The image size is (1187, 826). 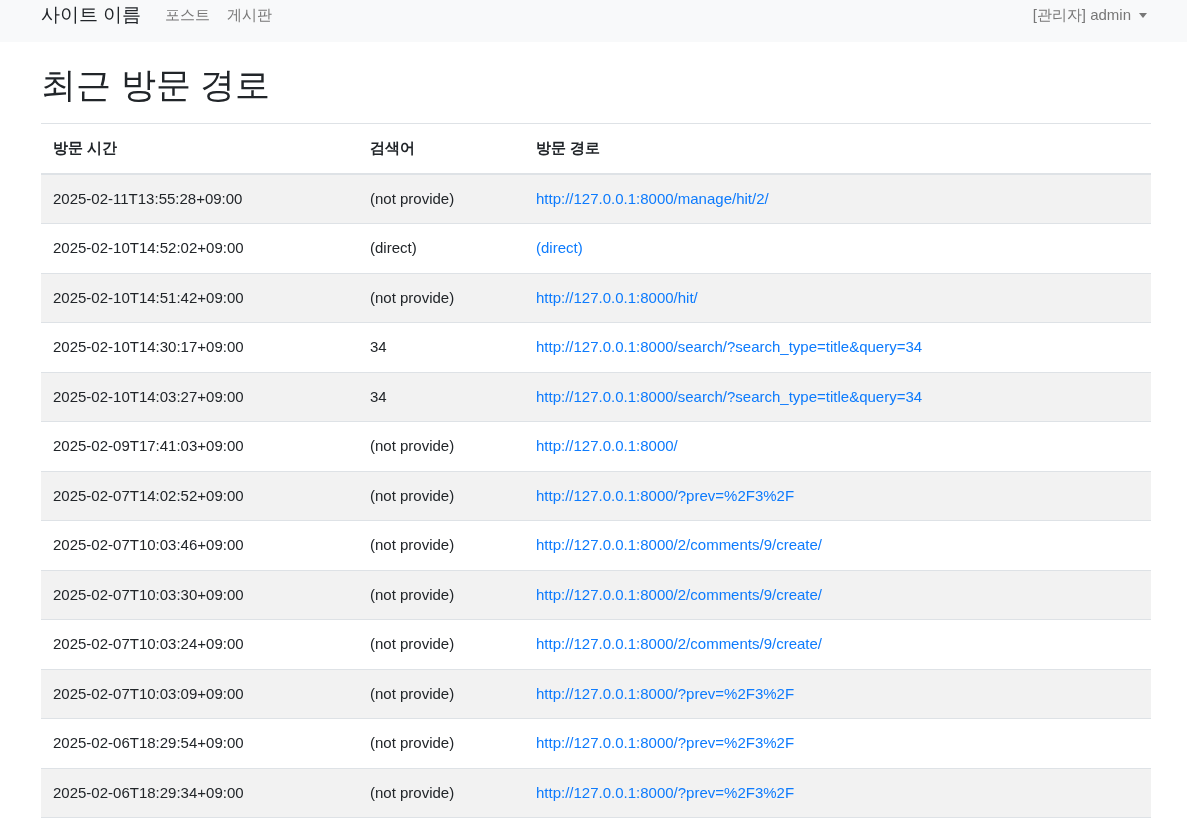 I want to click on column-header: 방문 경로, so click(x=837, y=148).